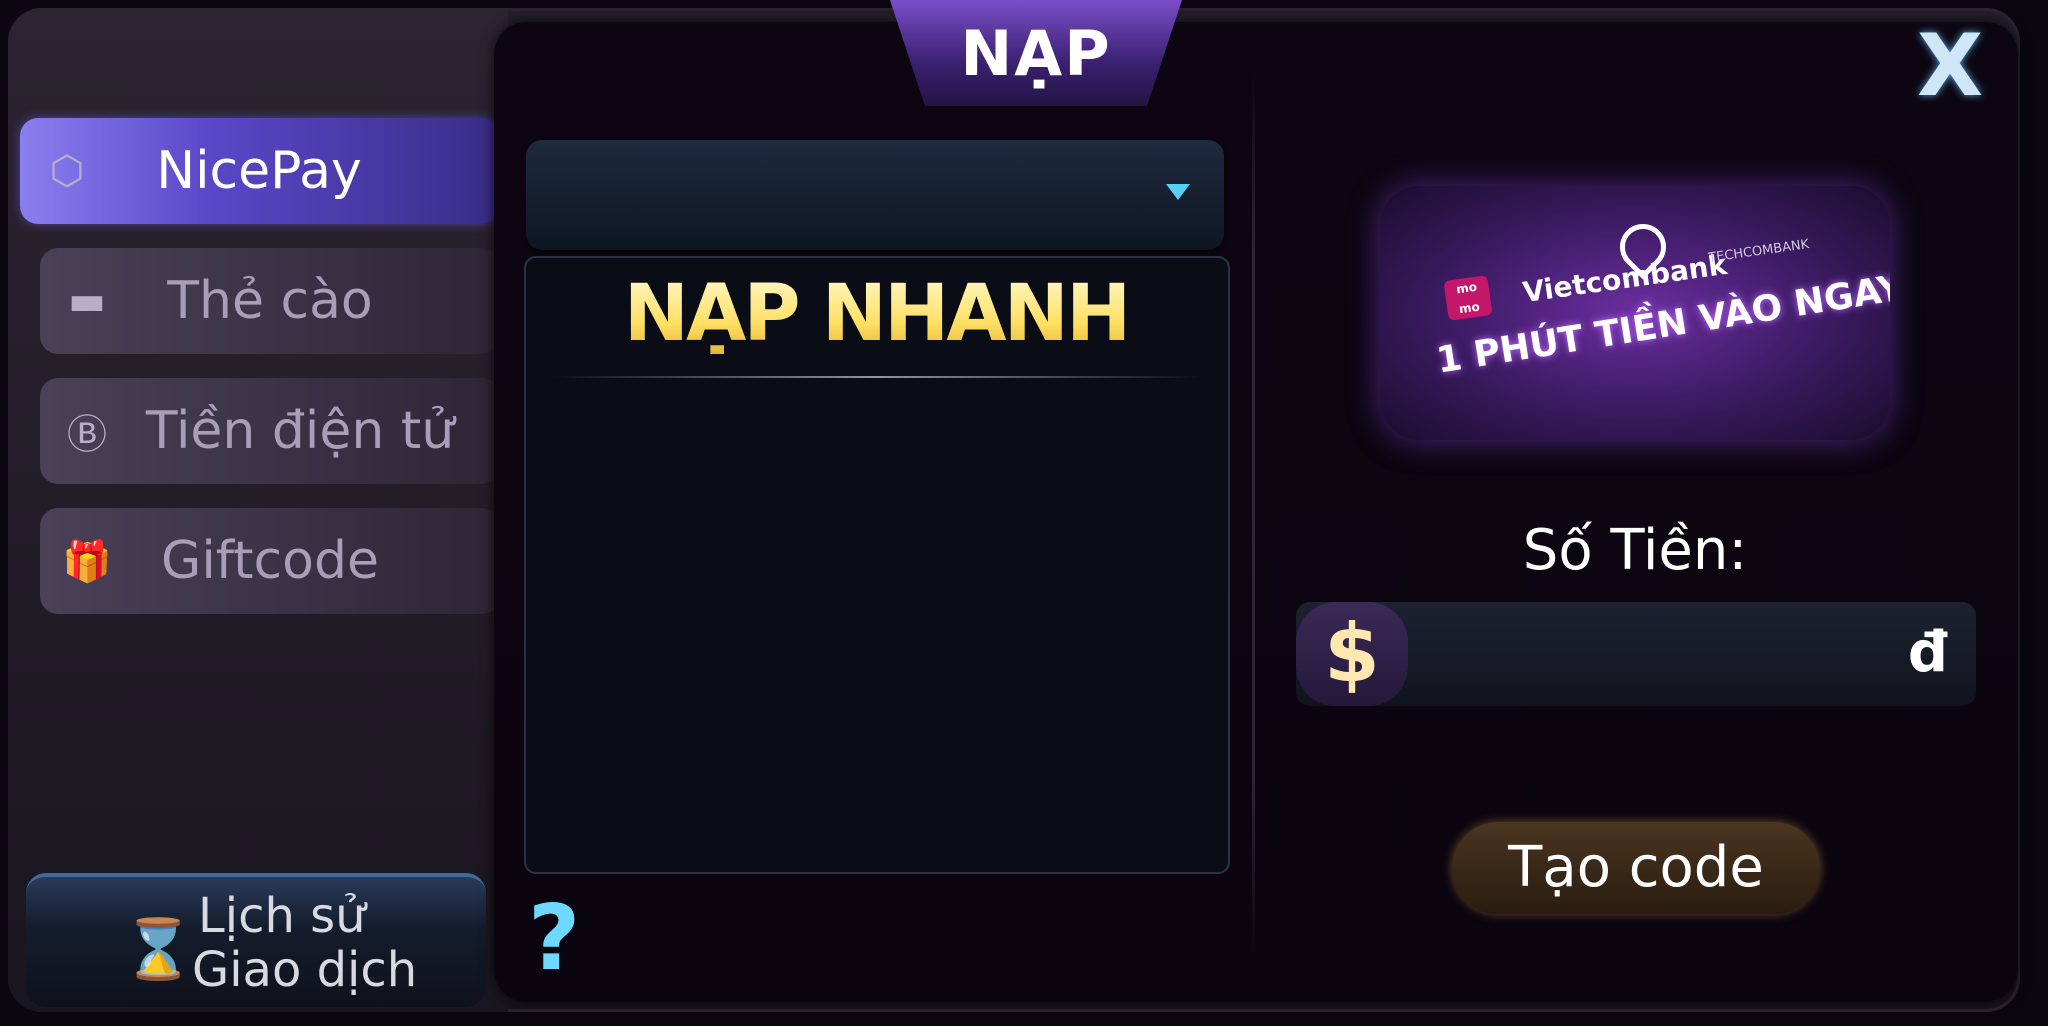 The width and height of the screenshot is (2048, 1026). What do you see at coordinates (554, 938) in the screenshot?
I see `help-button: ?` at bounding box center [554, 938].